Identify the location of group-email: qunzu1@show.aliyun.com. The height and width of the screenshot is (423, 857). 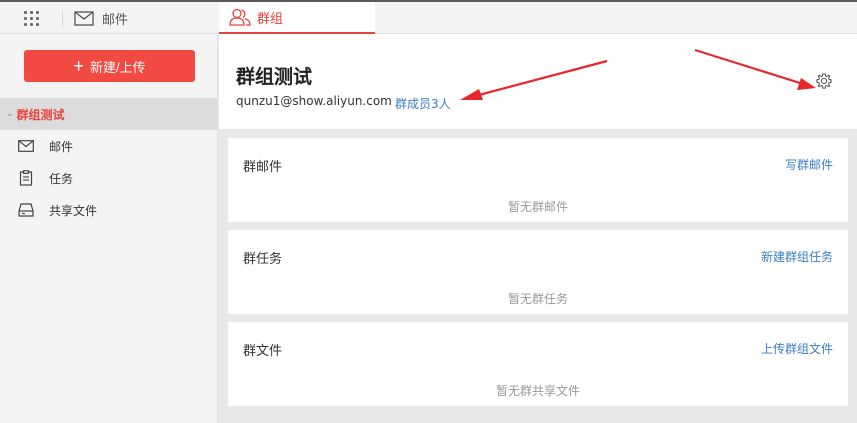
(314, 101).